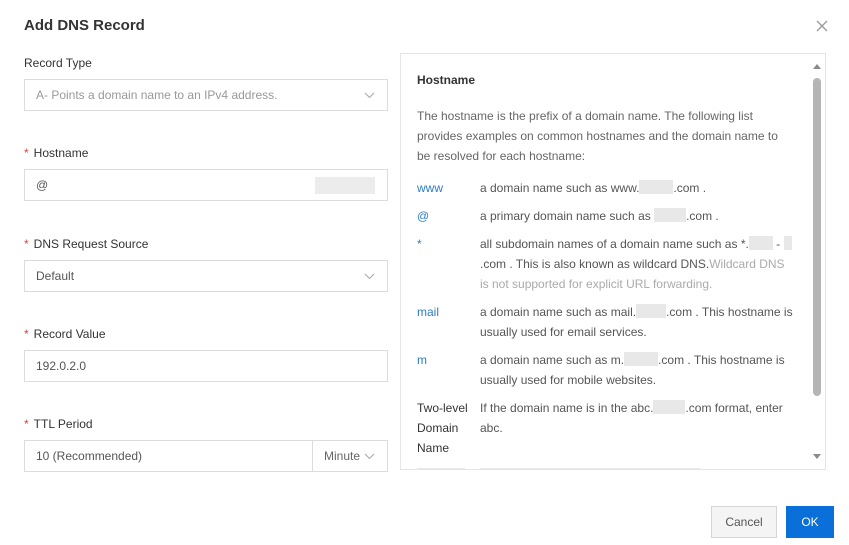 This screenshot has width=849, height=545. Describe the element at coordinates (744, 522) in the screenshot. I see `cancel-button: Cancel` at that location.